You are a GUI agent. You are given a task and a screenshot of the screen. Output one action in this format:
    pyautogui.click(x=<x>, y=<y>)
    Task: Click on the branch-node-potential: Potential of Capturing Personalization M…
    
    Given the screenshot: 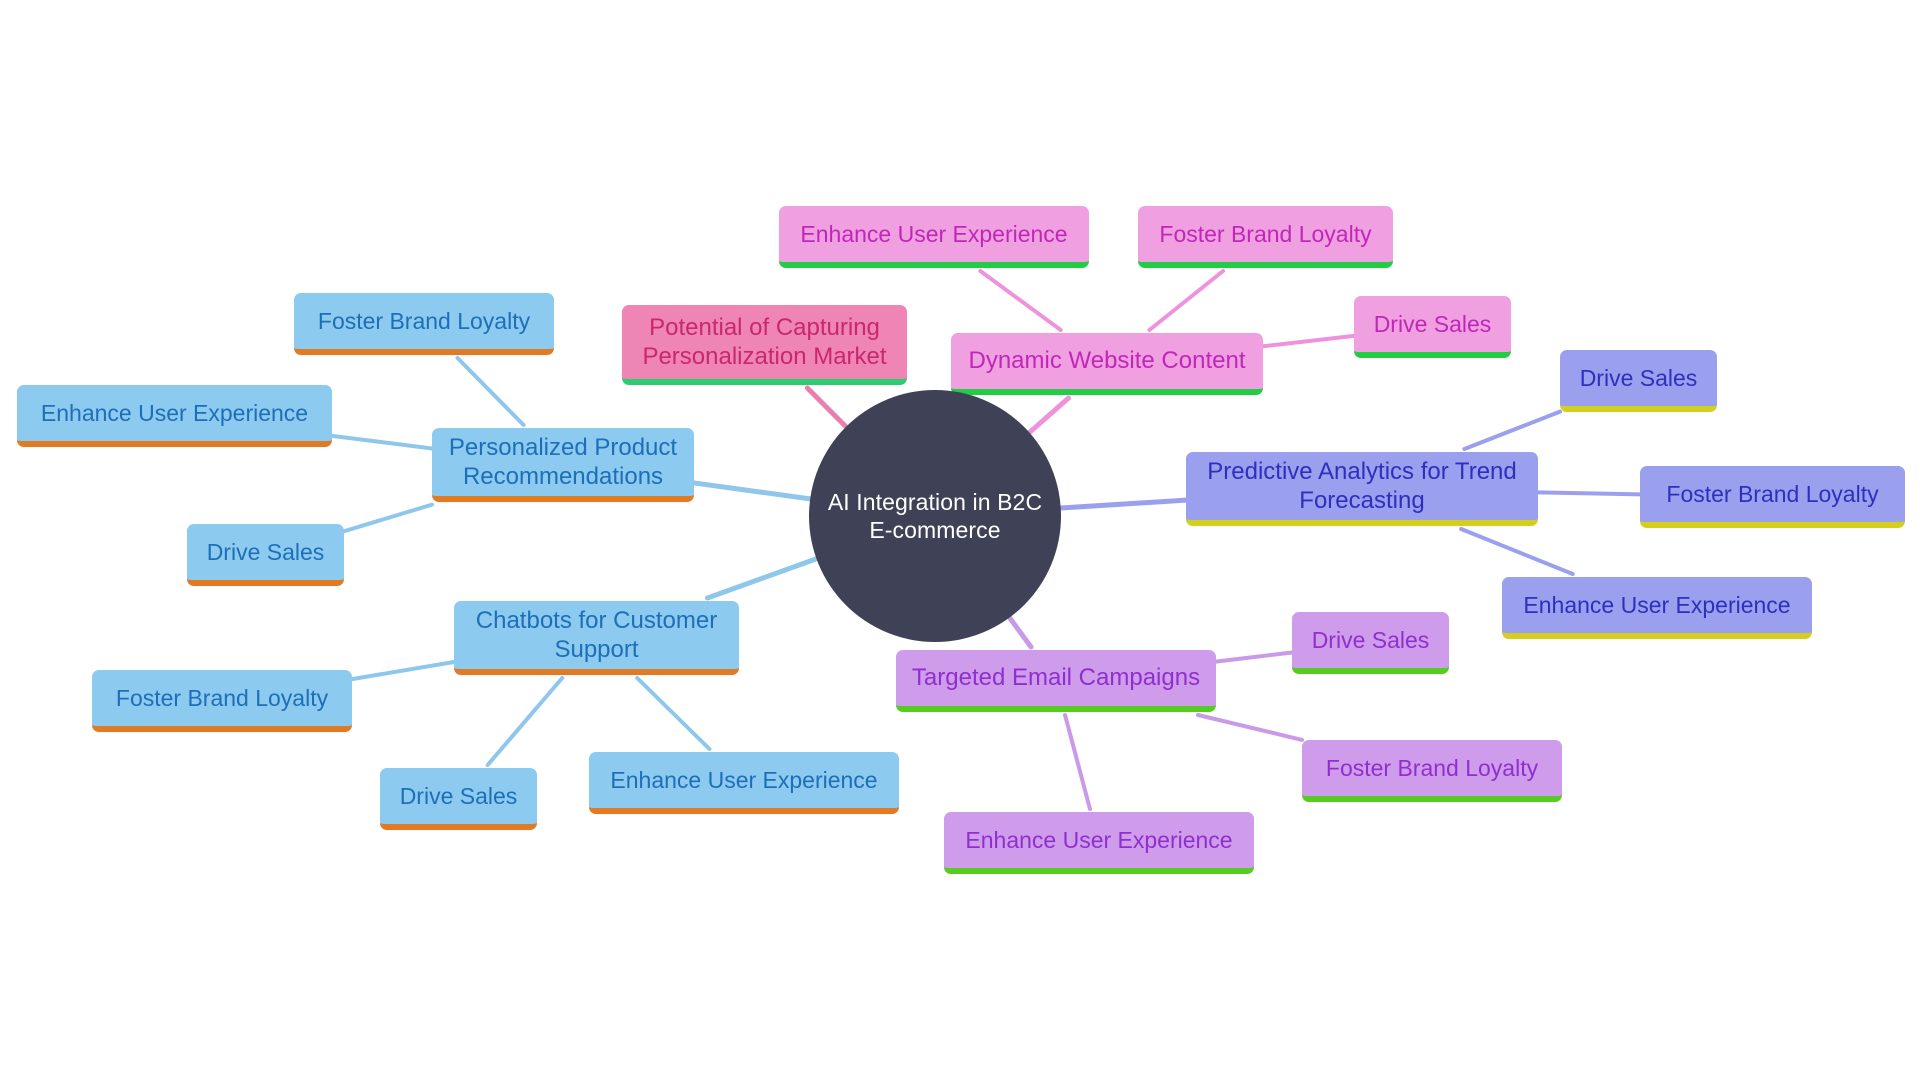 What is the action you would take?
    pyautogui.click(x=764, y=345)
    